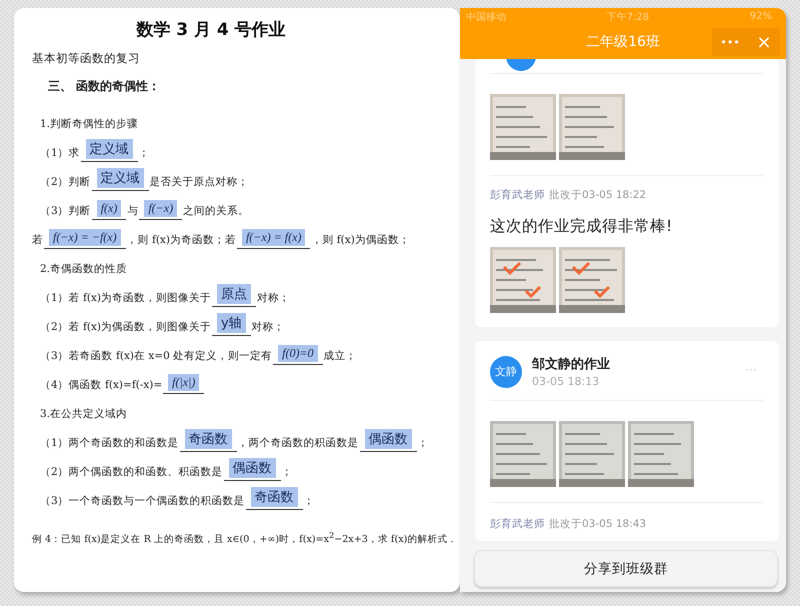  I want to click on formula-answer: f(x), so click(109, 208).